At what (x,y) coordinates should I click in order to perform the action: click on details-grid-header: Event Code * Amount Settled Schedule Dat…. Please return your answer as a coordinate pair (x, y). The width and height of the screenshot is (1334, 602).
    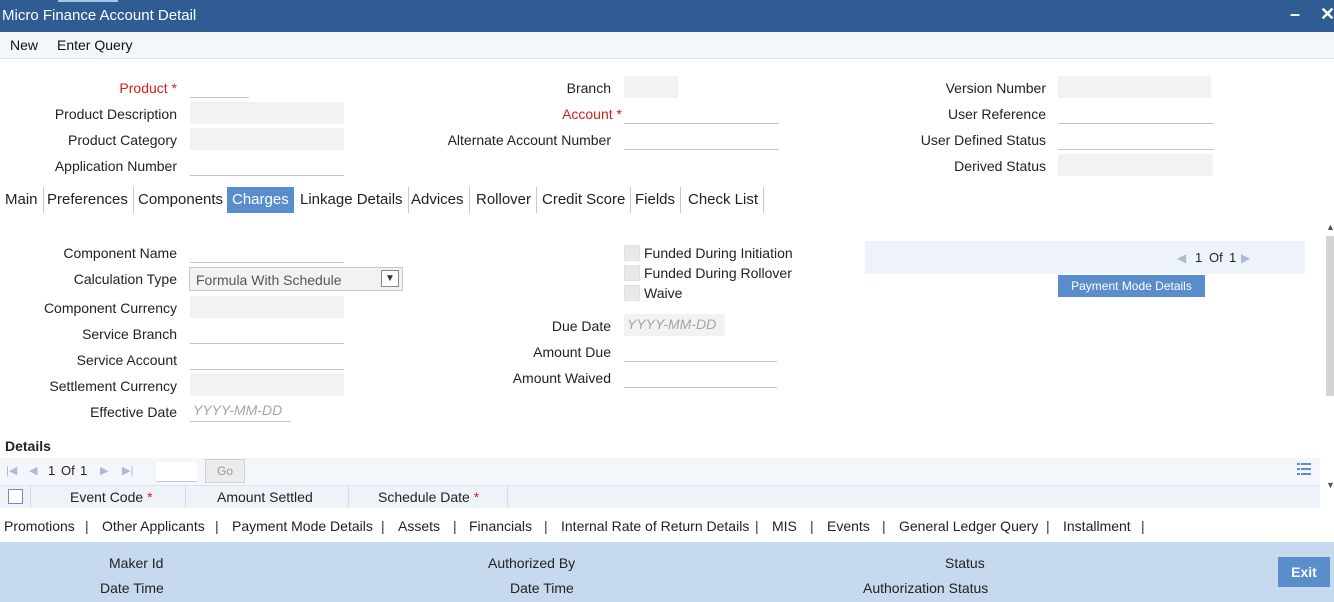
    Looking at the image, I should click on (660, 496).